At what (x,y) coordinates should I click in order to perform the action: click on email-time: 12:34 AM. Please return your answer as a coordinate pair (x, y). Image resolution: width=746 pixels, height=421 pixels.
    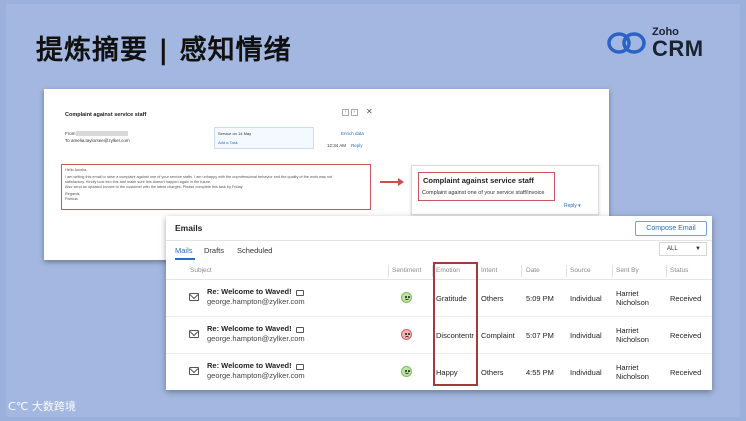
    Looking at the image, I should click on (337, 145).